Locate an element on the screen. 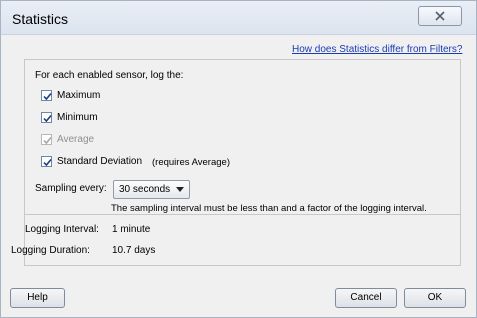  minimum-checkbox is located at coordinates (46, 117).